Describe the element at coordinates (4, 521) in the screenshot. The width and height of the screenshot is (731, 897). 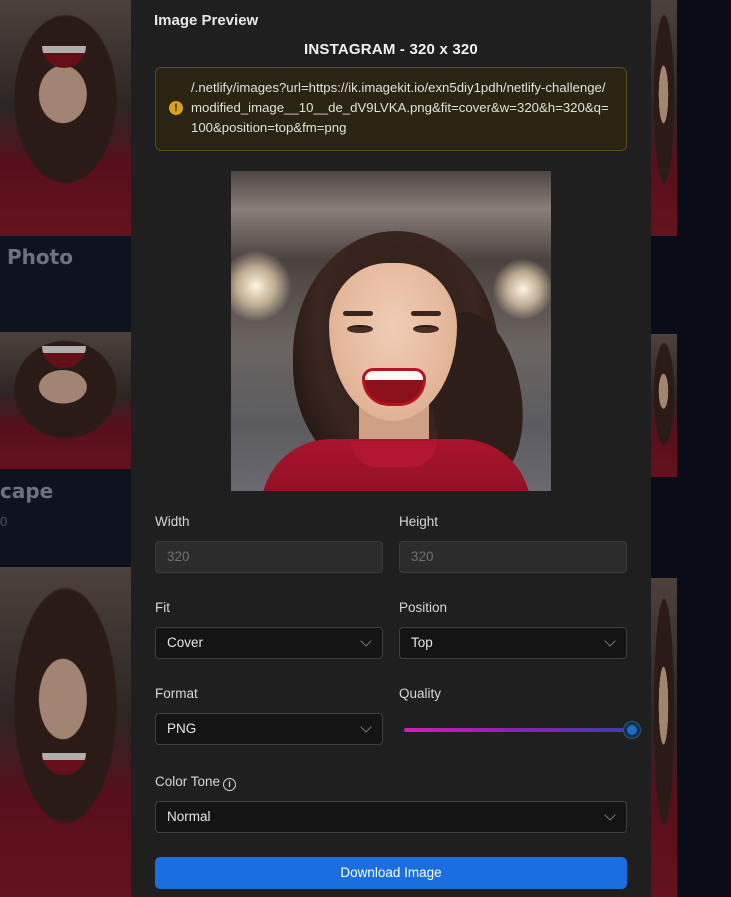
I see `bg-card-subtitle: 0` at that location.